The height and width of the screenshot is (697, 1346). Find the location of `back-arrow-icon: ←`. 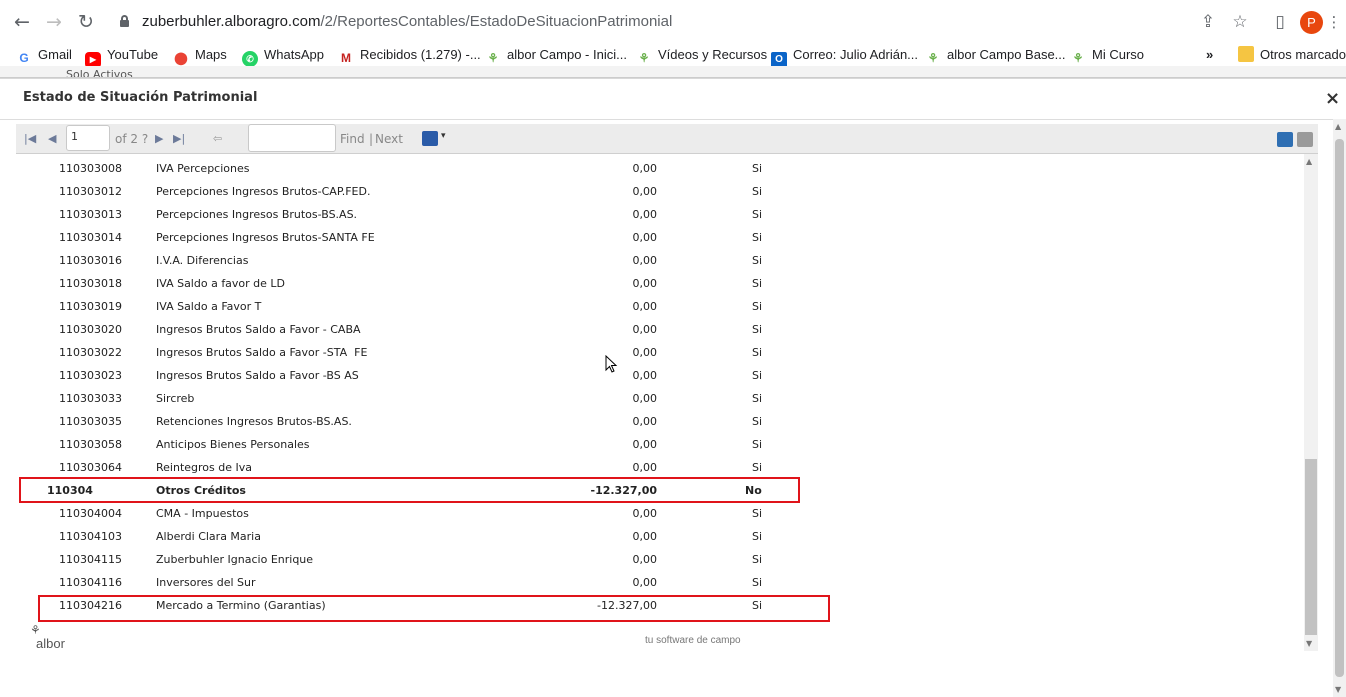

back-arrow-icon: ← is located at coordinates (22, 22).